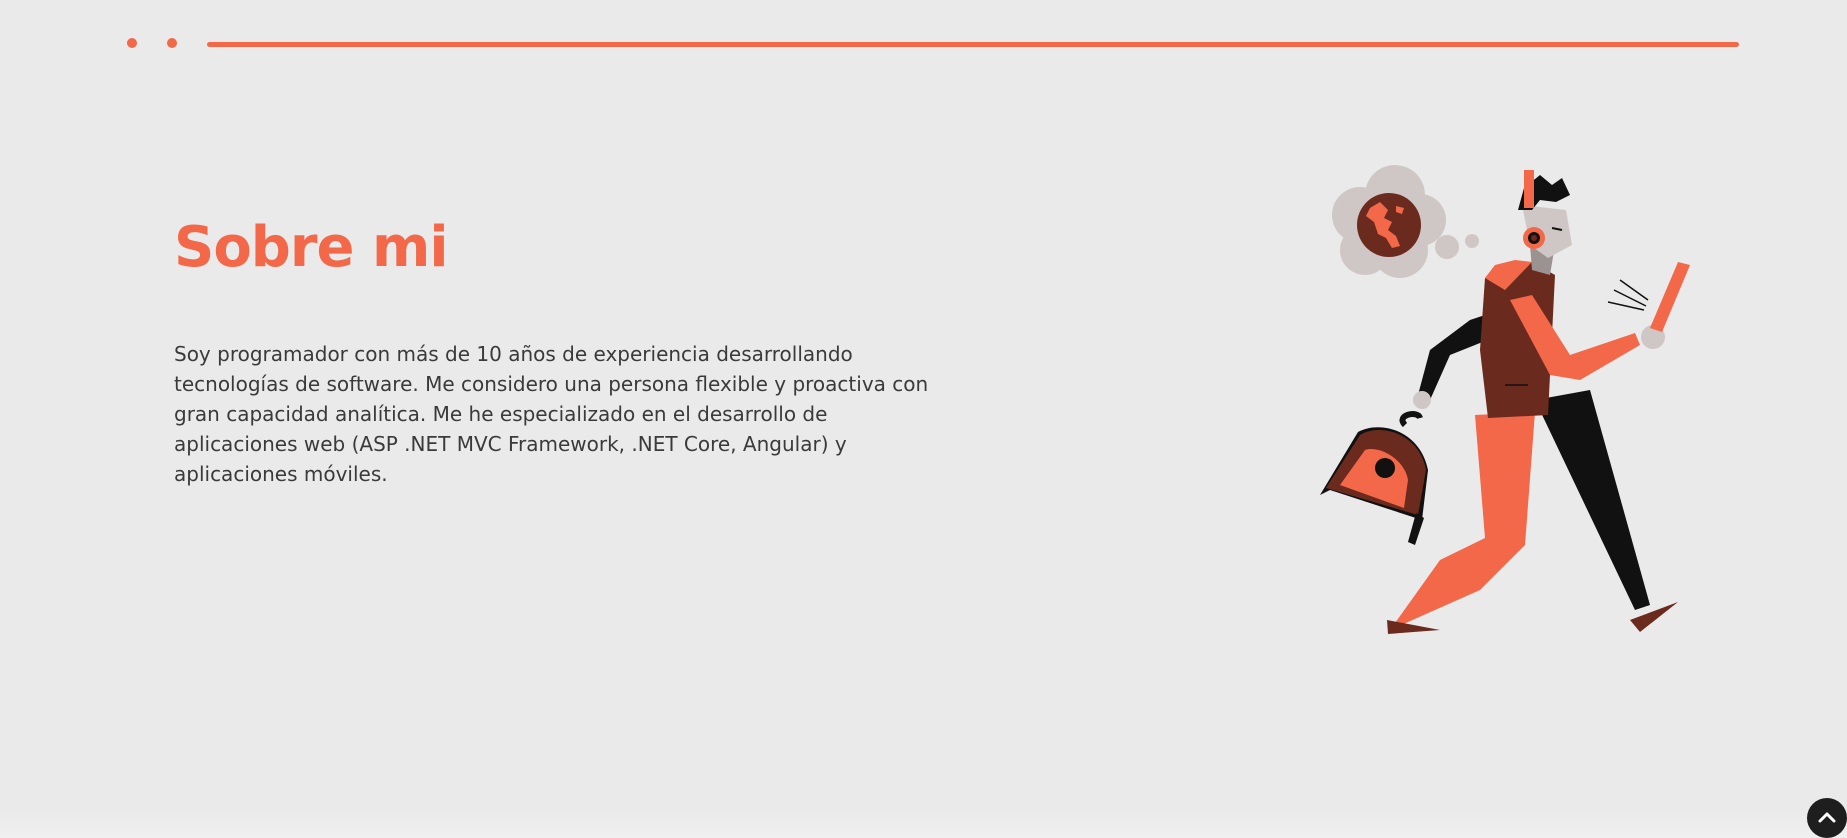  I want to click on chevron-up-icon, so click(1827, 817).